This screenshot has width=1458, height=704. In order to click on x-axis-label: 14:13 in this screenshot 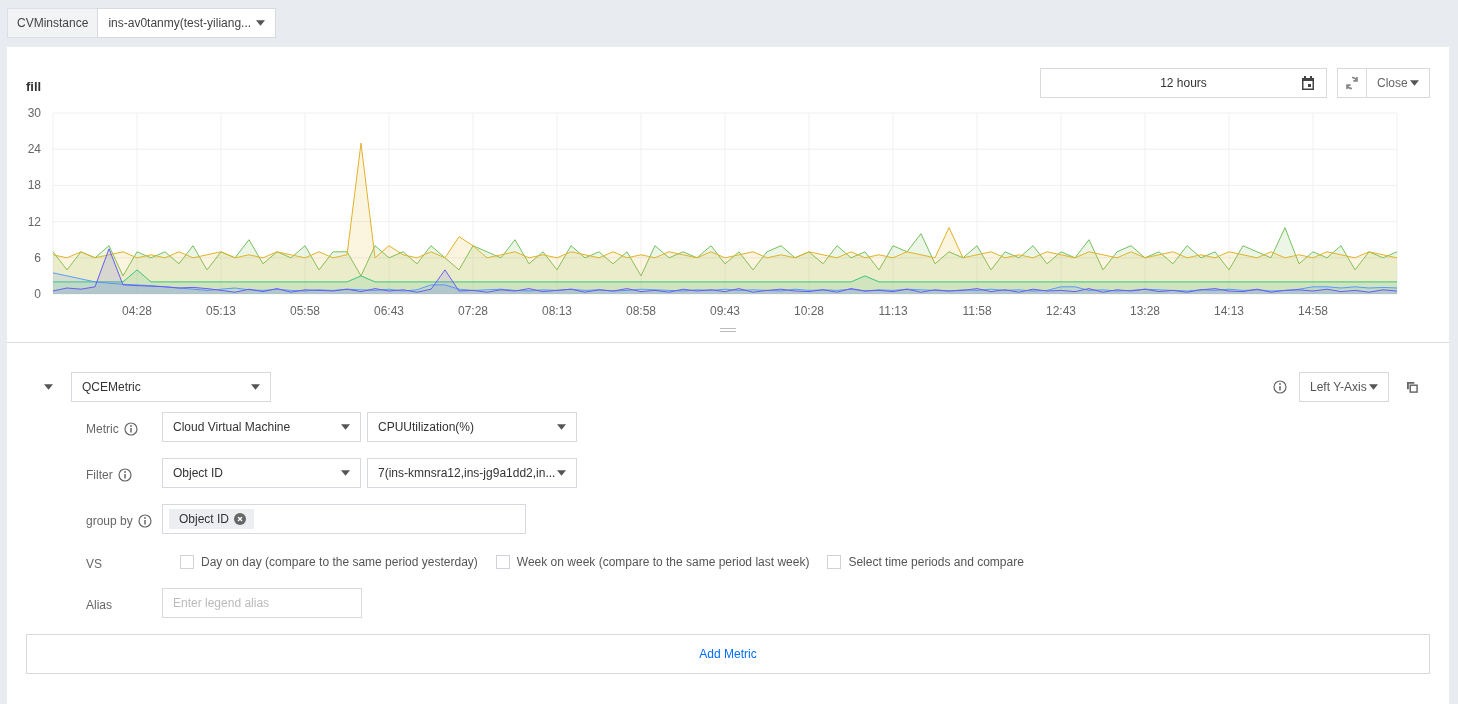, I will do `click(1229, 311)`.